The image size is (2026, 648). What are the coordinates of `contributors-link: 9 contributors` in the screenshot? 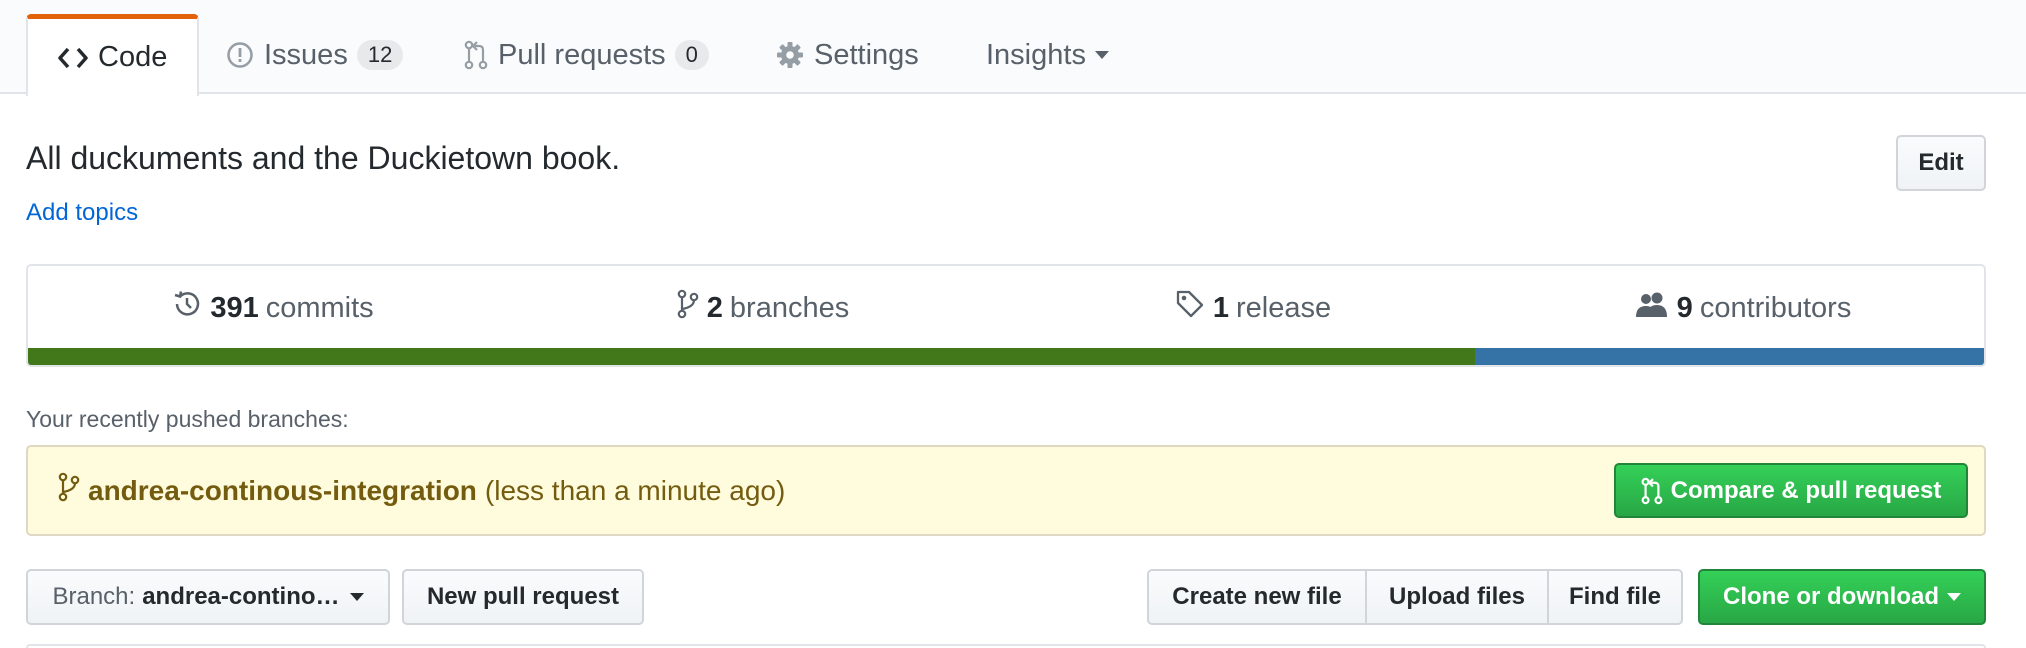 It's located at (1741, 308).